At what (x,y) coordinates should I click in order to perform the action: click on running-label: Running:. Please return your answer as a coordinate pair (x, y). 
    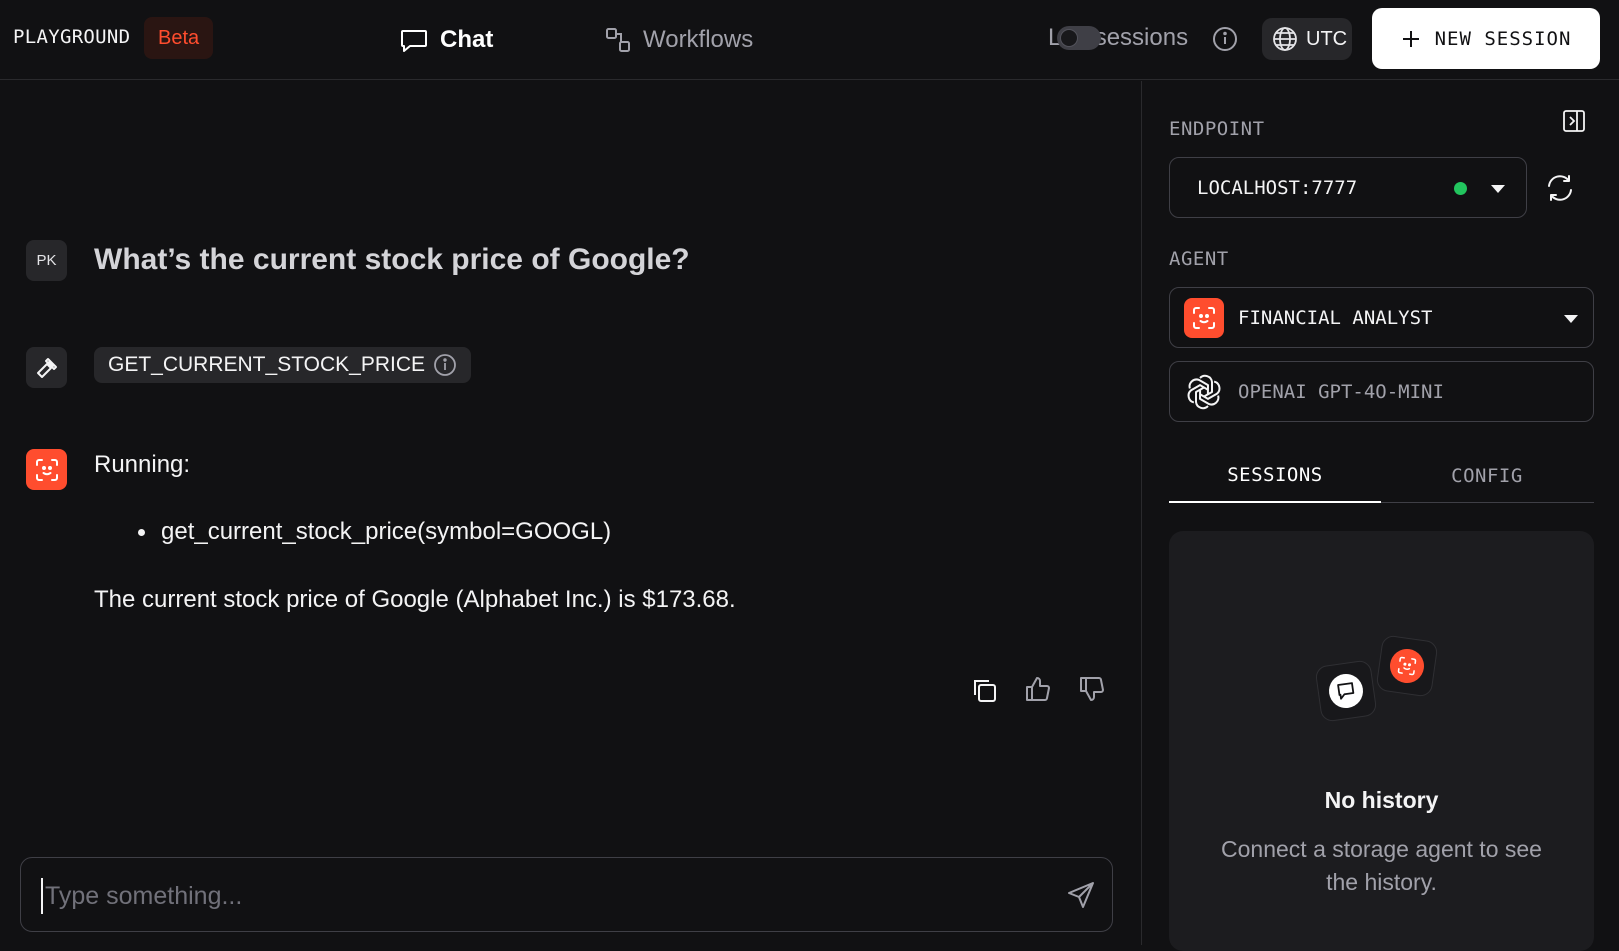
    Looking at the image, I should click on (142, 464).